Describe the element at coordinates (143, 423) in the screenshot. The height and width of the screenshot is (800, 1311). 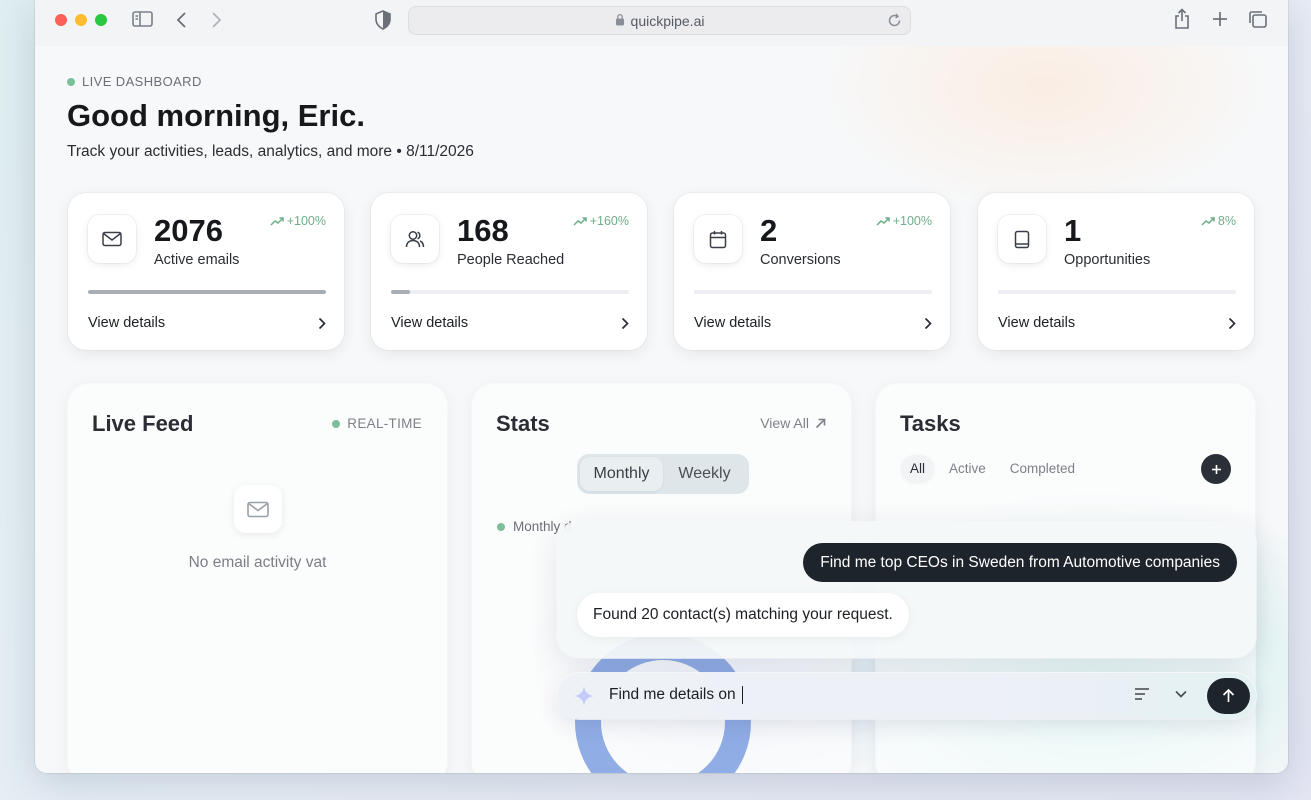
I see `panel-title: Live Feed` at that location.